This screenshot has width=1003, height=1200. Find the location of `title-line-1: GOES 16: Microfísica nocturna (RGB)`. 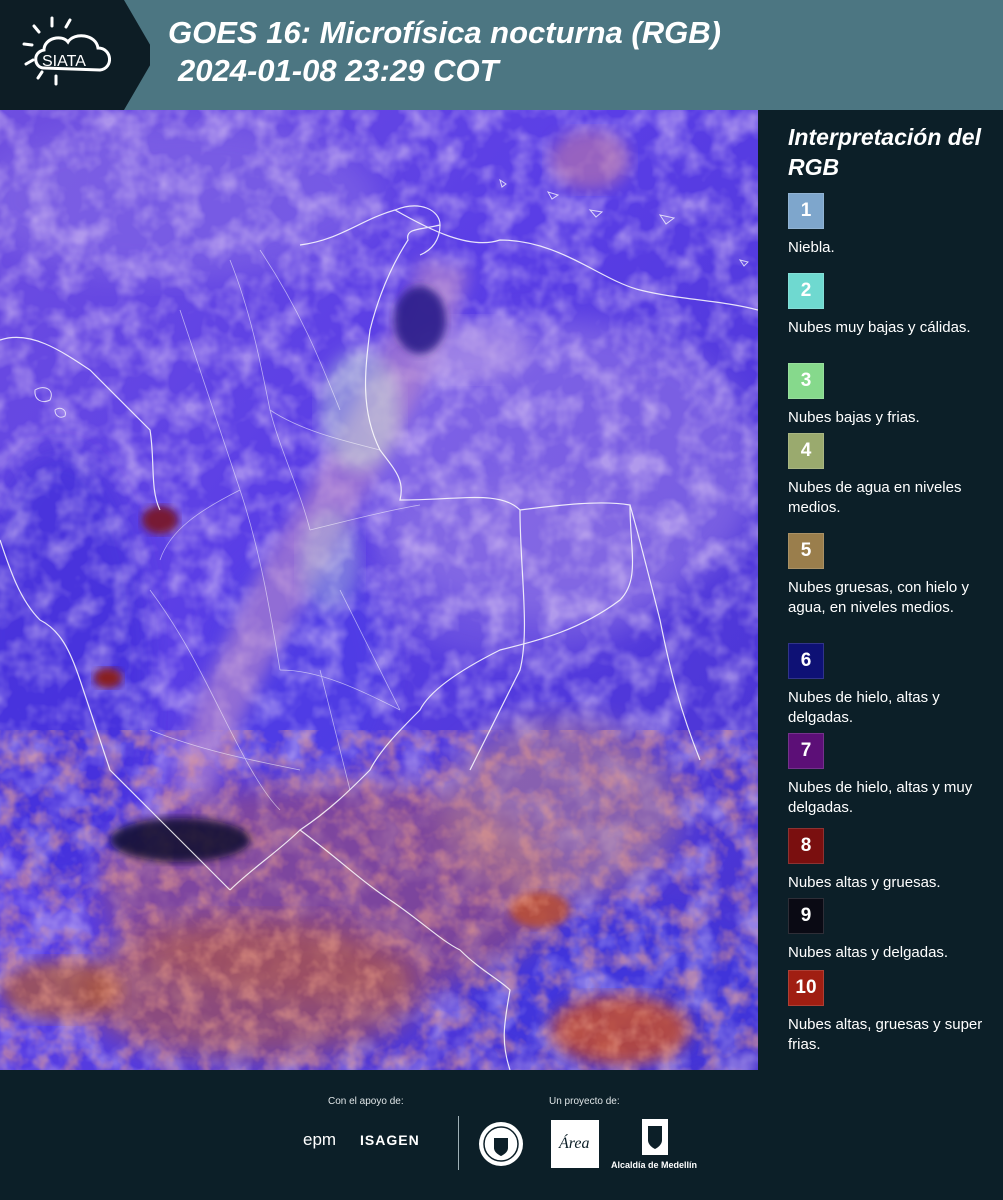

title-line-1: GOES 16: Microfísica nocturna (RGB) is located at coordinates (444, 32).